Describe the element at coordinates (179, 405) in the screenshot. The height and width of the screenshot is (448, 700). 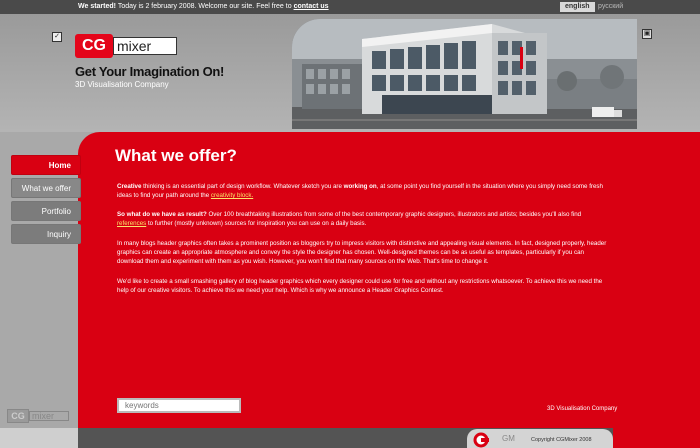
I see `search-input` at that location.